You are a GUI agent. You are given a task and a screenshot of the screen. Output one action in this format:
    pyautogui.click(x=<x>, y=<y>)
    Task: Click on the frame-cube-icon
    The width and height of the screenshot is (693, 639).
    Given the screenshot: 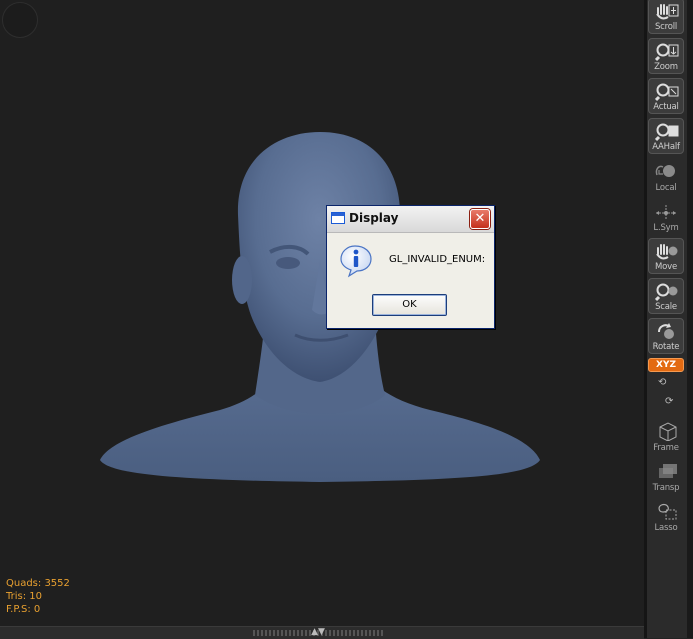 What is the action you would take?
    pyautogui.click(x=668, y=431)
    